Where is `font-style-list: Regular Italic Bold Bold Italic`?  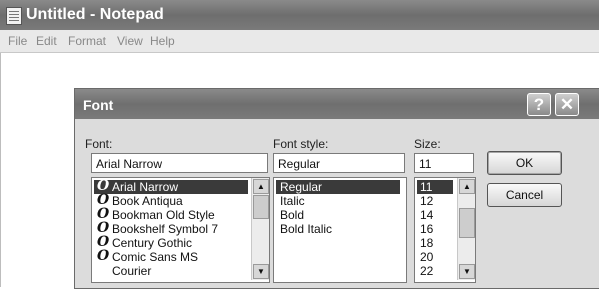
font-style-list: Regular Italic Bold Bold Italic is located at coordinates (340, 230).